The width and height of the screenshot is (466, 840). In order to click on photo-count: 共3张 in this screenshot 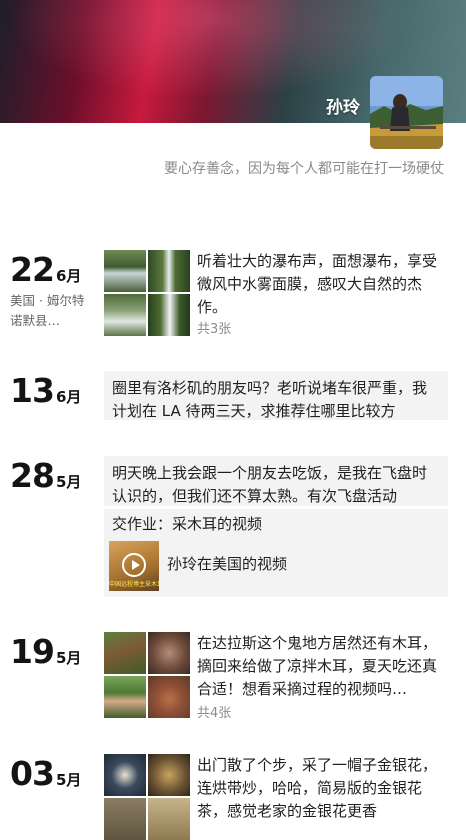, I will do `click(214, 329)`.